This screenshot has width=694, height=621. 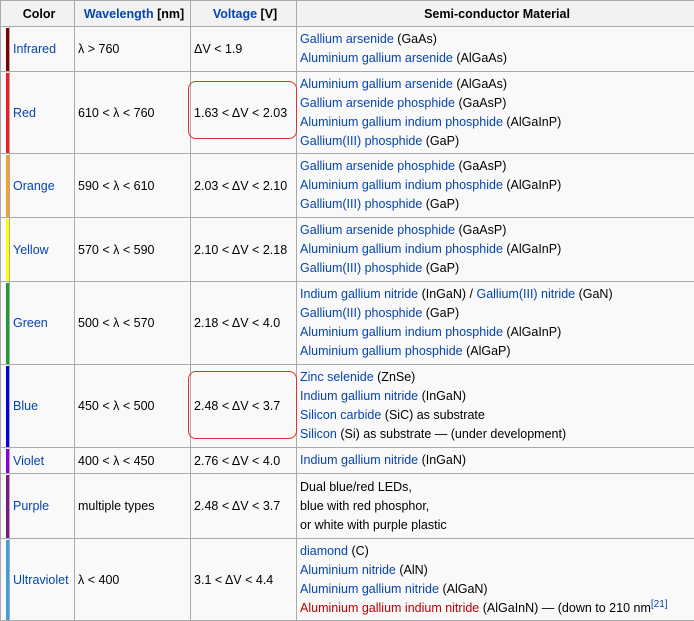 I want to click on voltage-value: 2.18 < ΔV < 4.0, so click(x=244, y=323).